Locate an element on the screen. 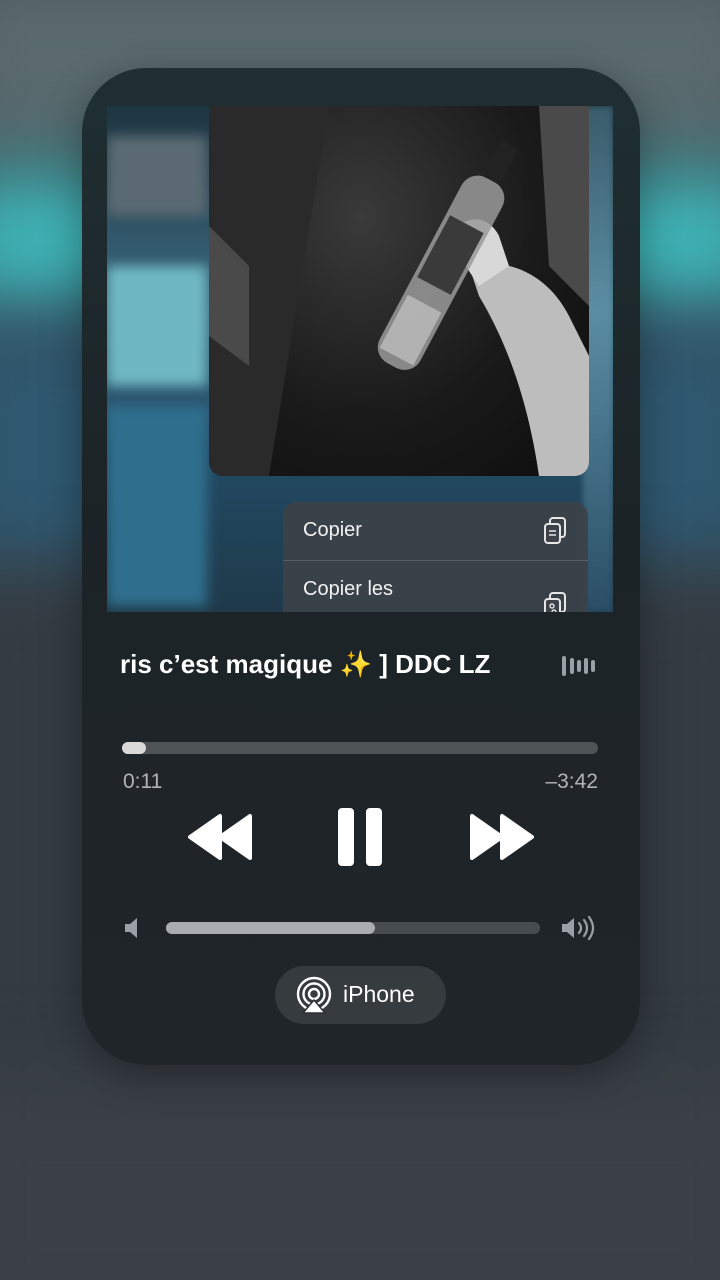  menu-item-copy-label: Copier is located at coordinates (332, 530).